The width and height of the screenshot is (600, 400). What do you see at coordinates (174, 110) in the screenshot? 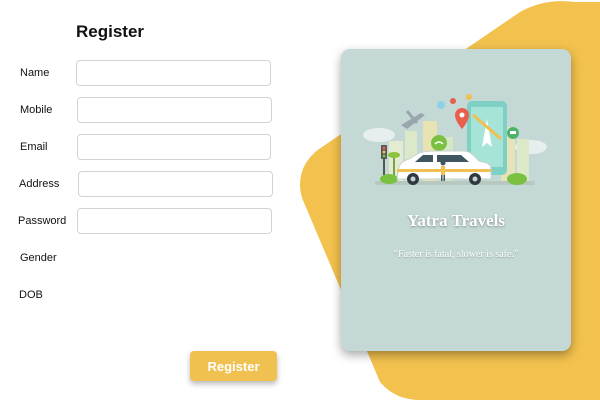
I see `mobile-field` at bounding box center [174, 110].